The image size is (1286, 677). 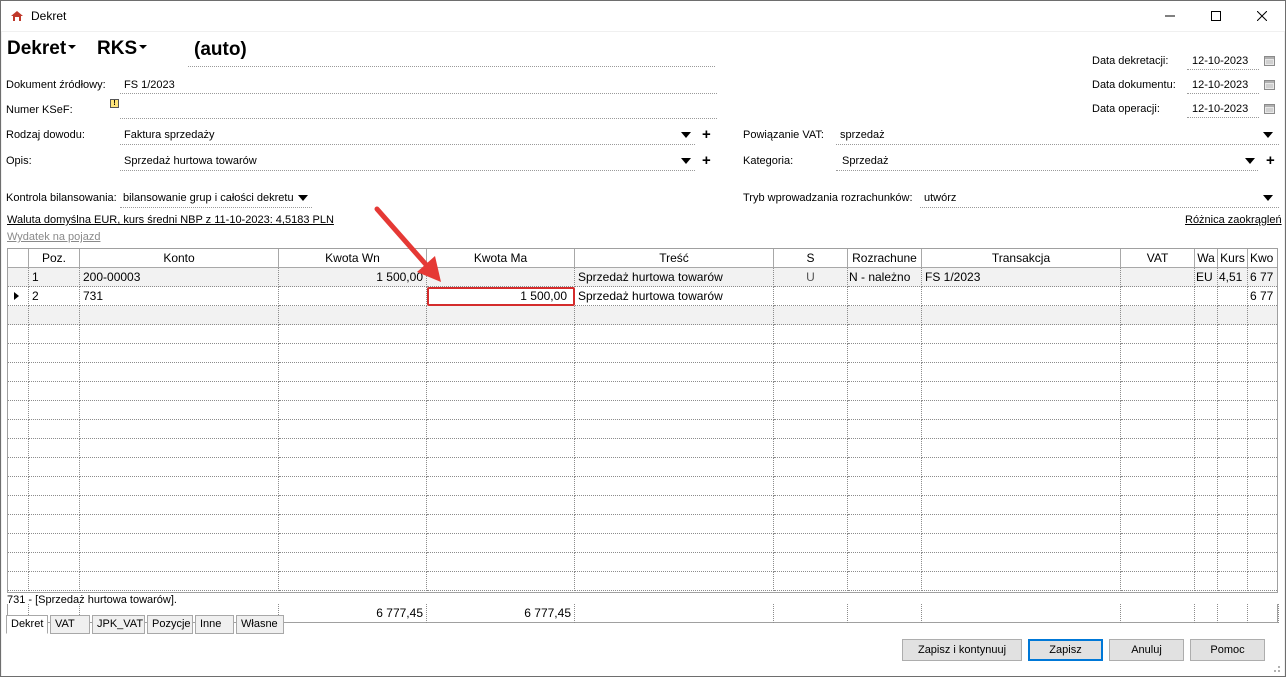 What do you see at coordinates (811, 296) in the screenshot?
I see `cell-s` at bounding box center [811, 296].